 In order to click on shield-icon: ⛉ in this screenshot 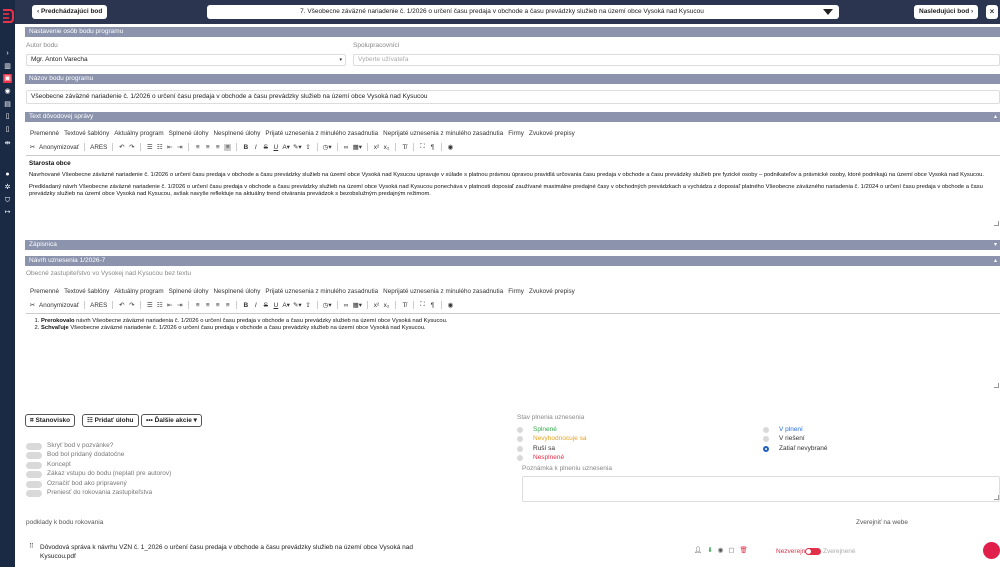, I will do `click(7, 200)`.